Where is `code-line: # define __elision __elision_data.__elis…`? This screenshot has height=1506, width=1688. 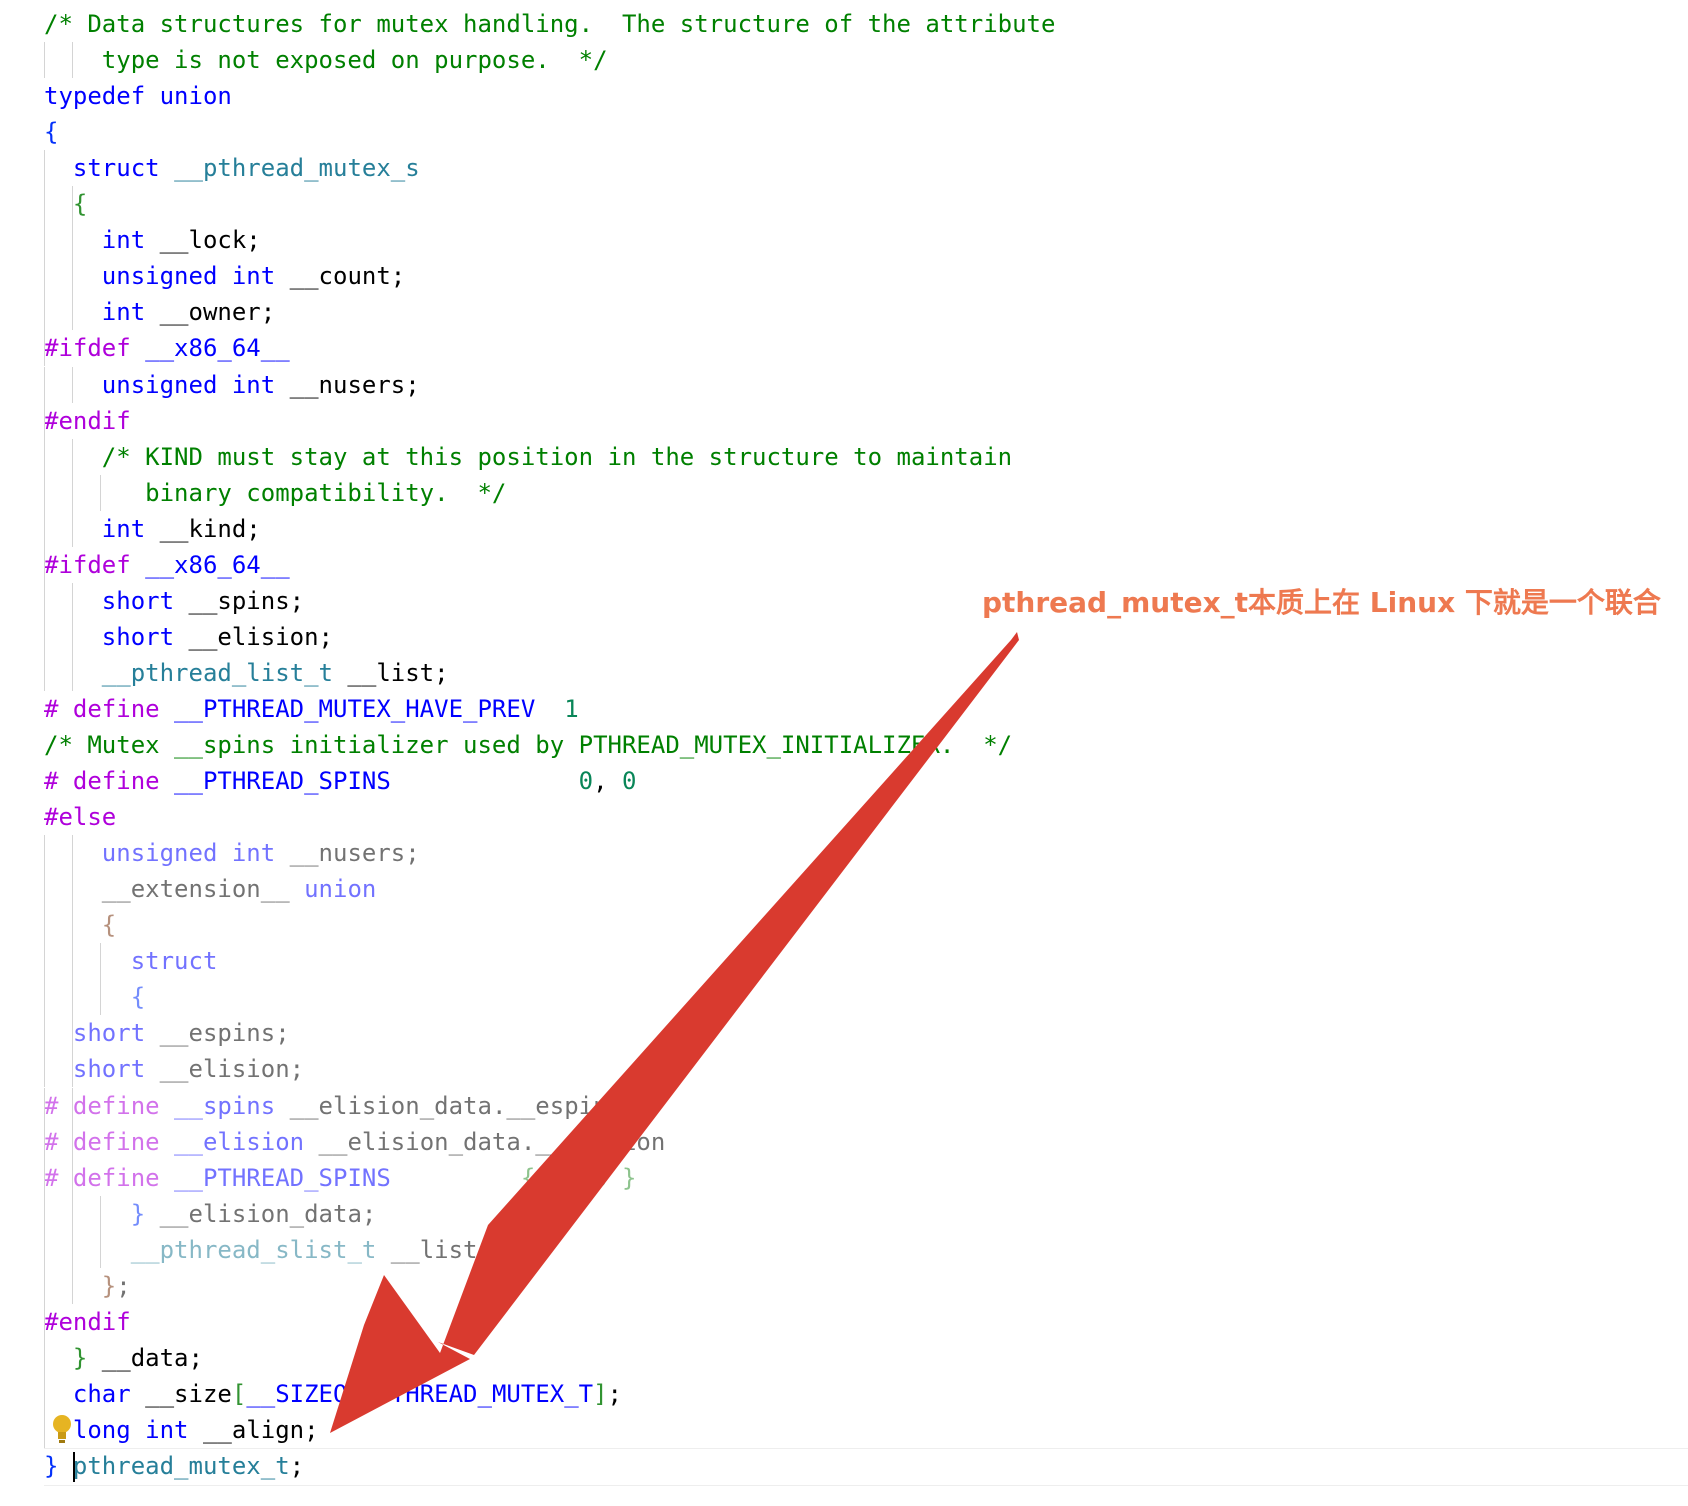
code-line: # define __elision __elision_data.__elis… is located at coordinates (354, 1142).